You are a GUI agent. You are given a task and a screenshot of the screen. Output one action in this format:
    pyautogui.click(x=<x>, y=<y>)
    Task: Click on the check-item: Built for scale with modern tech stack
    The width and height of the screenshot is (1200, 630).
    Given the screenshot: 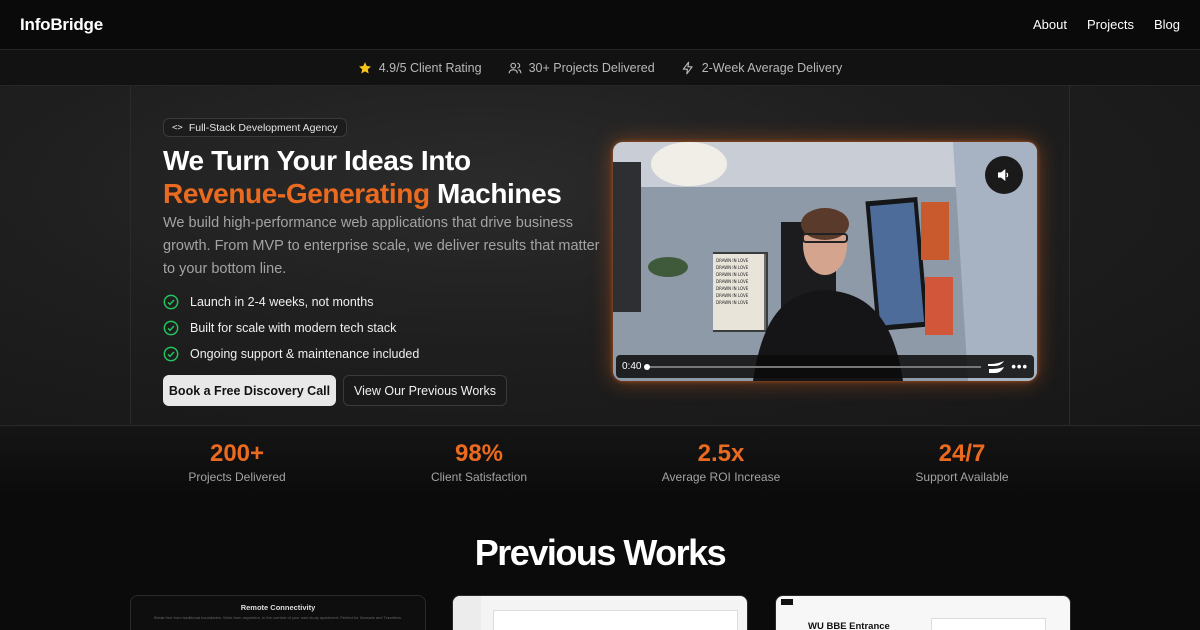 What is the action you would take?
    pyautogui.click(x=291, y=328)
    